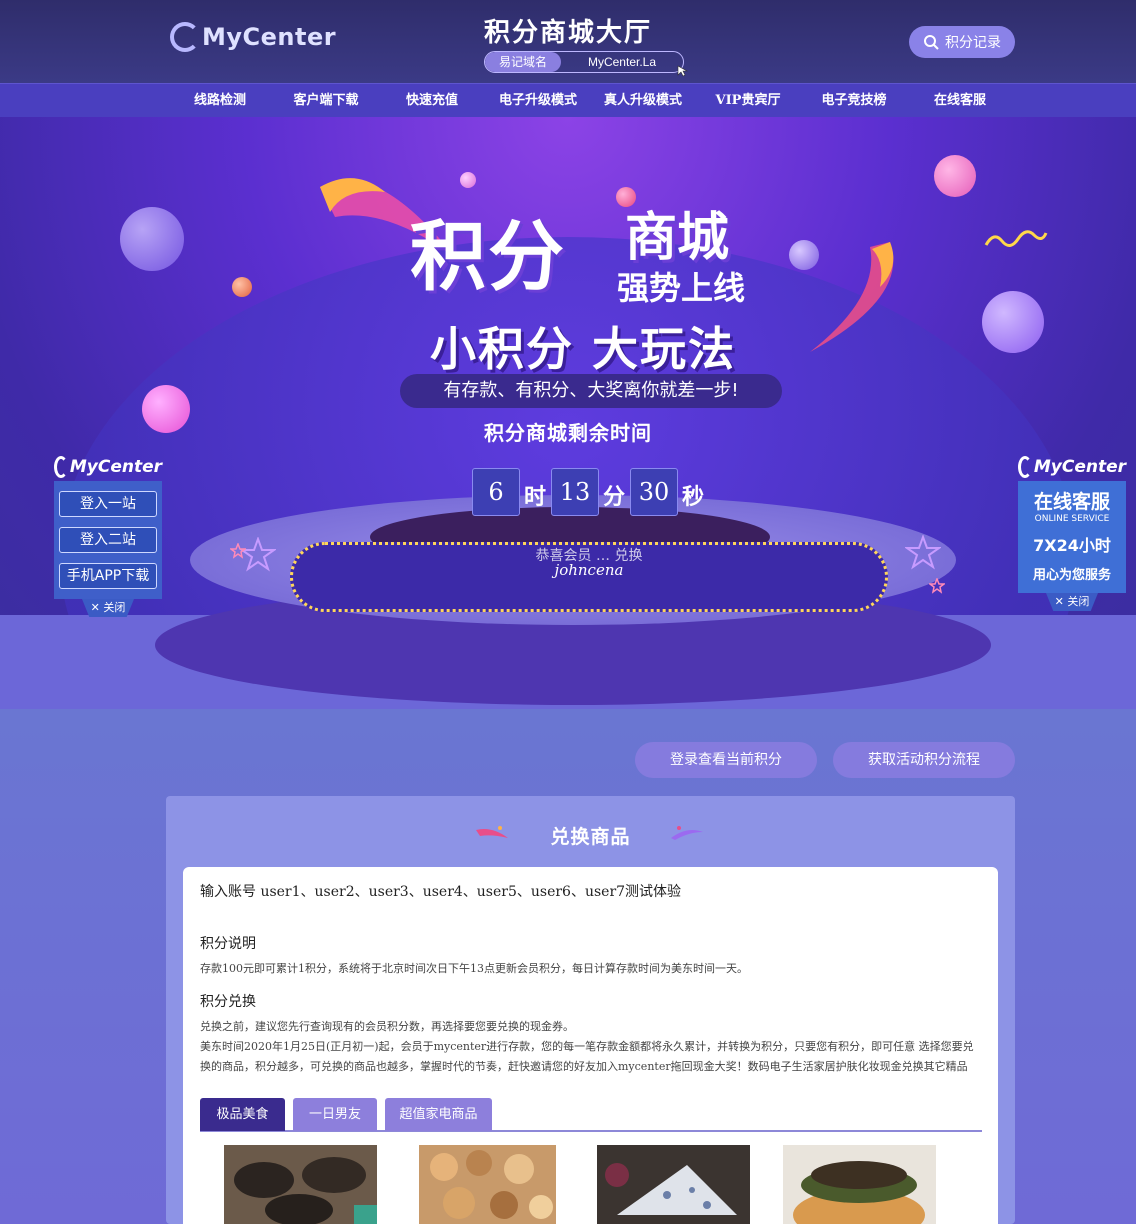 The image size is (1136, 1224). Describe the element at coordinates (523, 62) in the screenshot. I see `domain-label: 易记域名` at that location.